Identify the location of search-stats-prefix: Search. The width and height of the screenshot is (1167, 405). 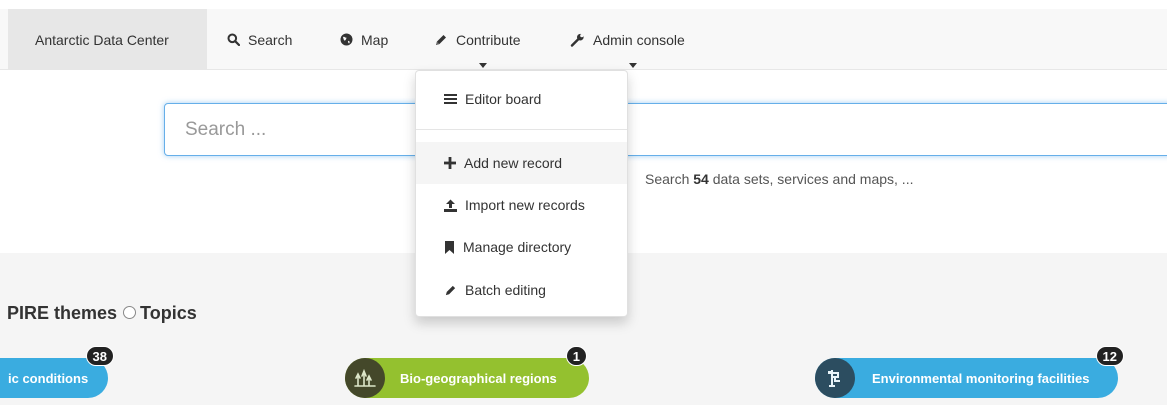
(667, 179).